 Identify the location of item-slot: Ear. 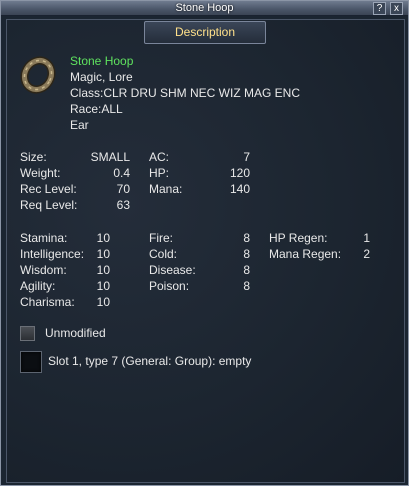
(79, 125).